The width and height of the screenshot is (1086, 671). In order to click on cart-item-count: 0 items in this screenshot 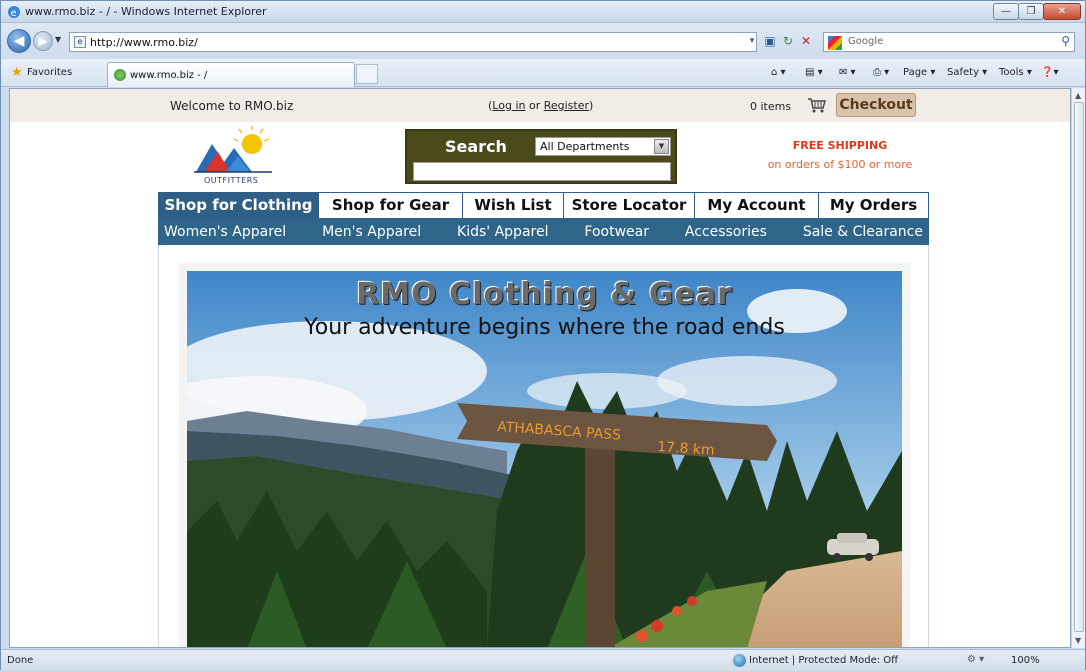, I will do `click(771, 106)`.